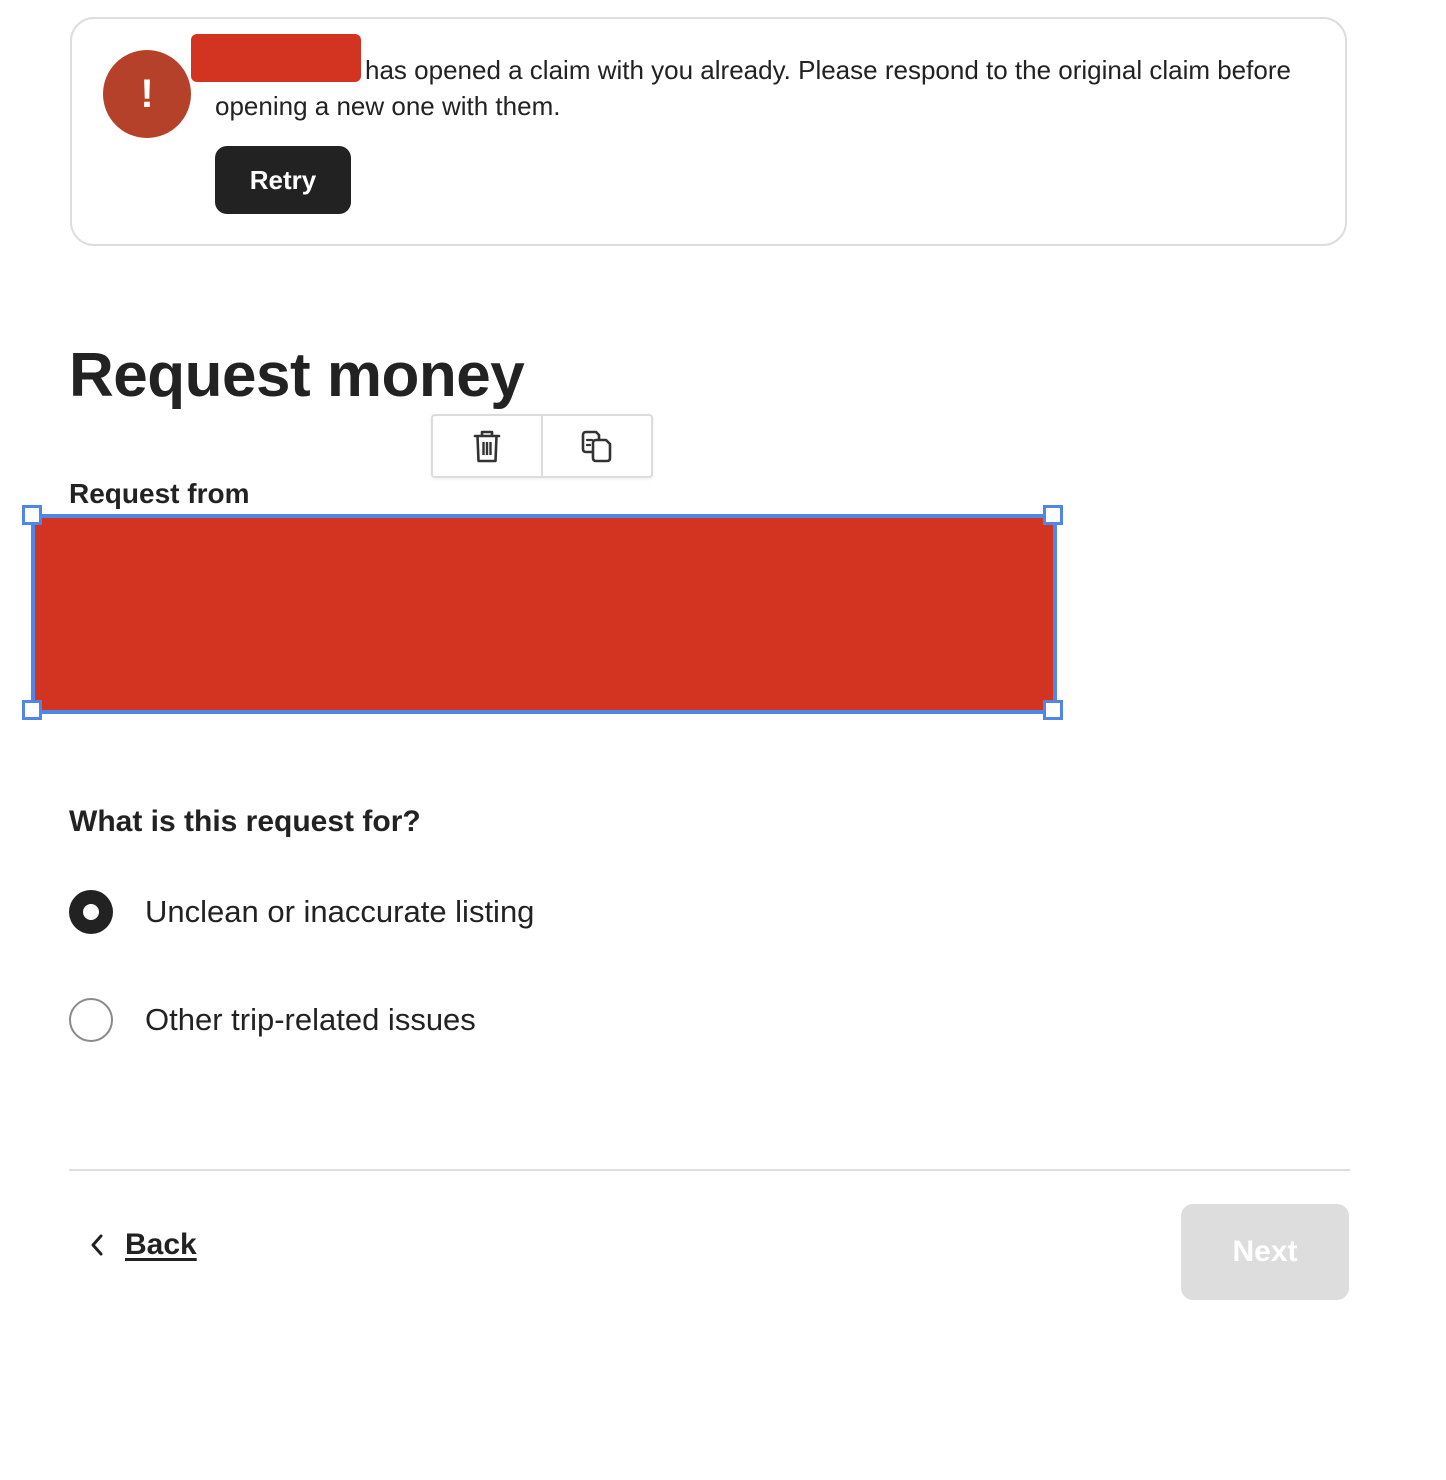  I want to click on delete-button, so click(487, 446).